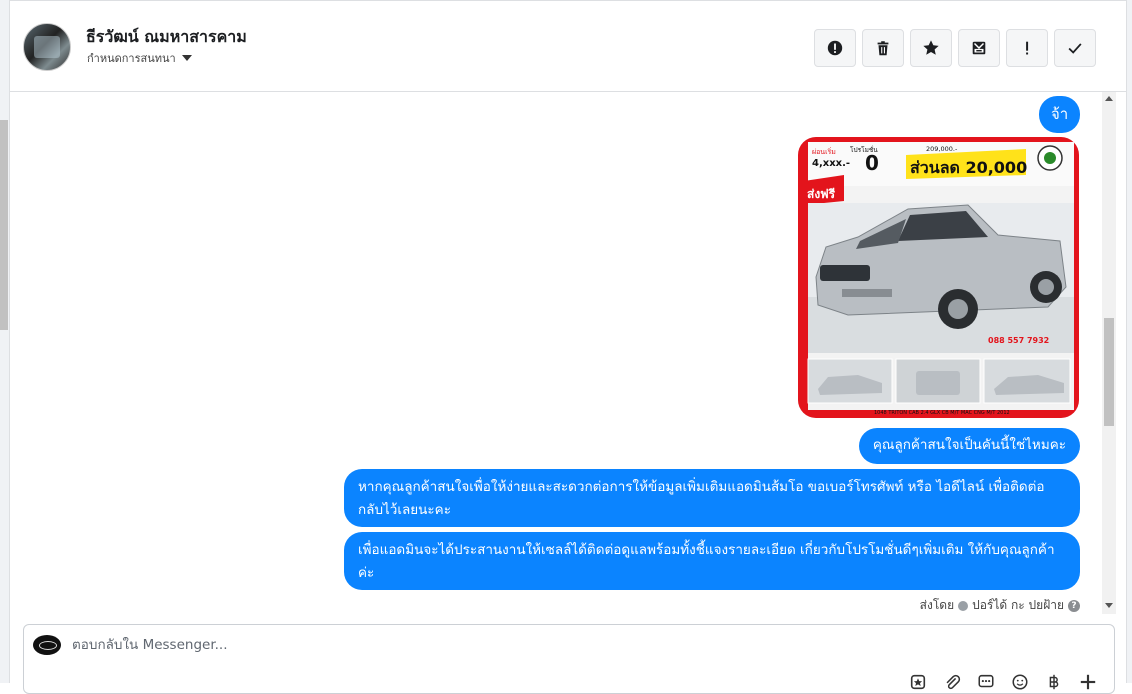 The width and height of the screenshot is (1132, 694). I want to click on assign-conversation-dropdown: กำหนดการสนทนา, so click(139, 58).